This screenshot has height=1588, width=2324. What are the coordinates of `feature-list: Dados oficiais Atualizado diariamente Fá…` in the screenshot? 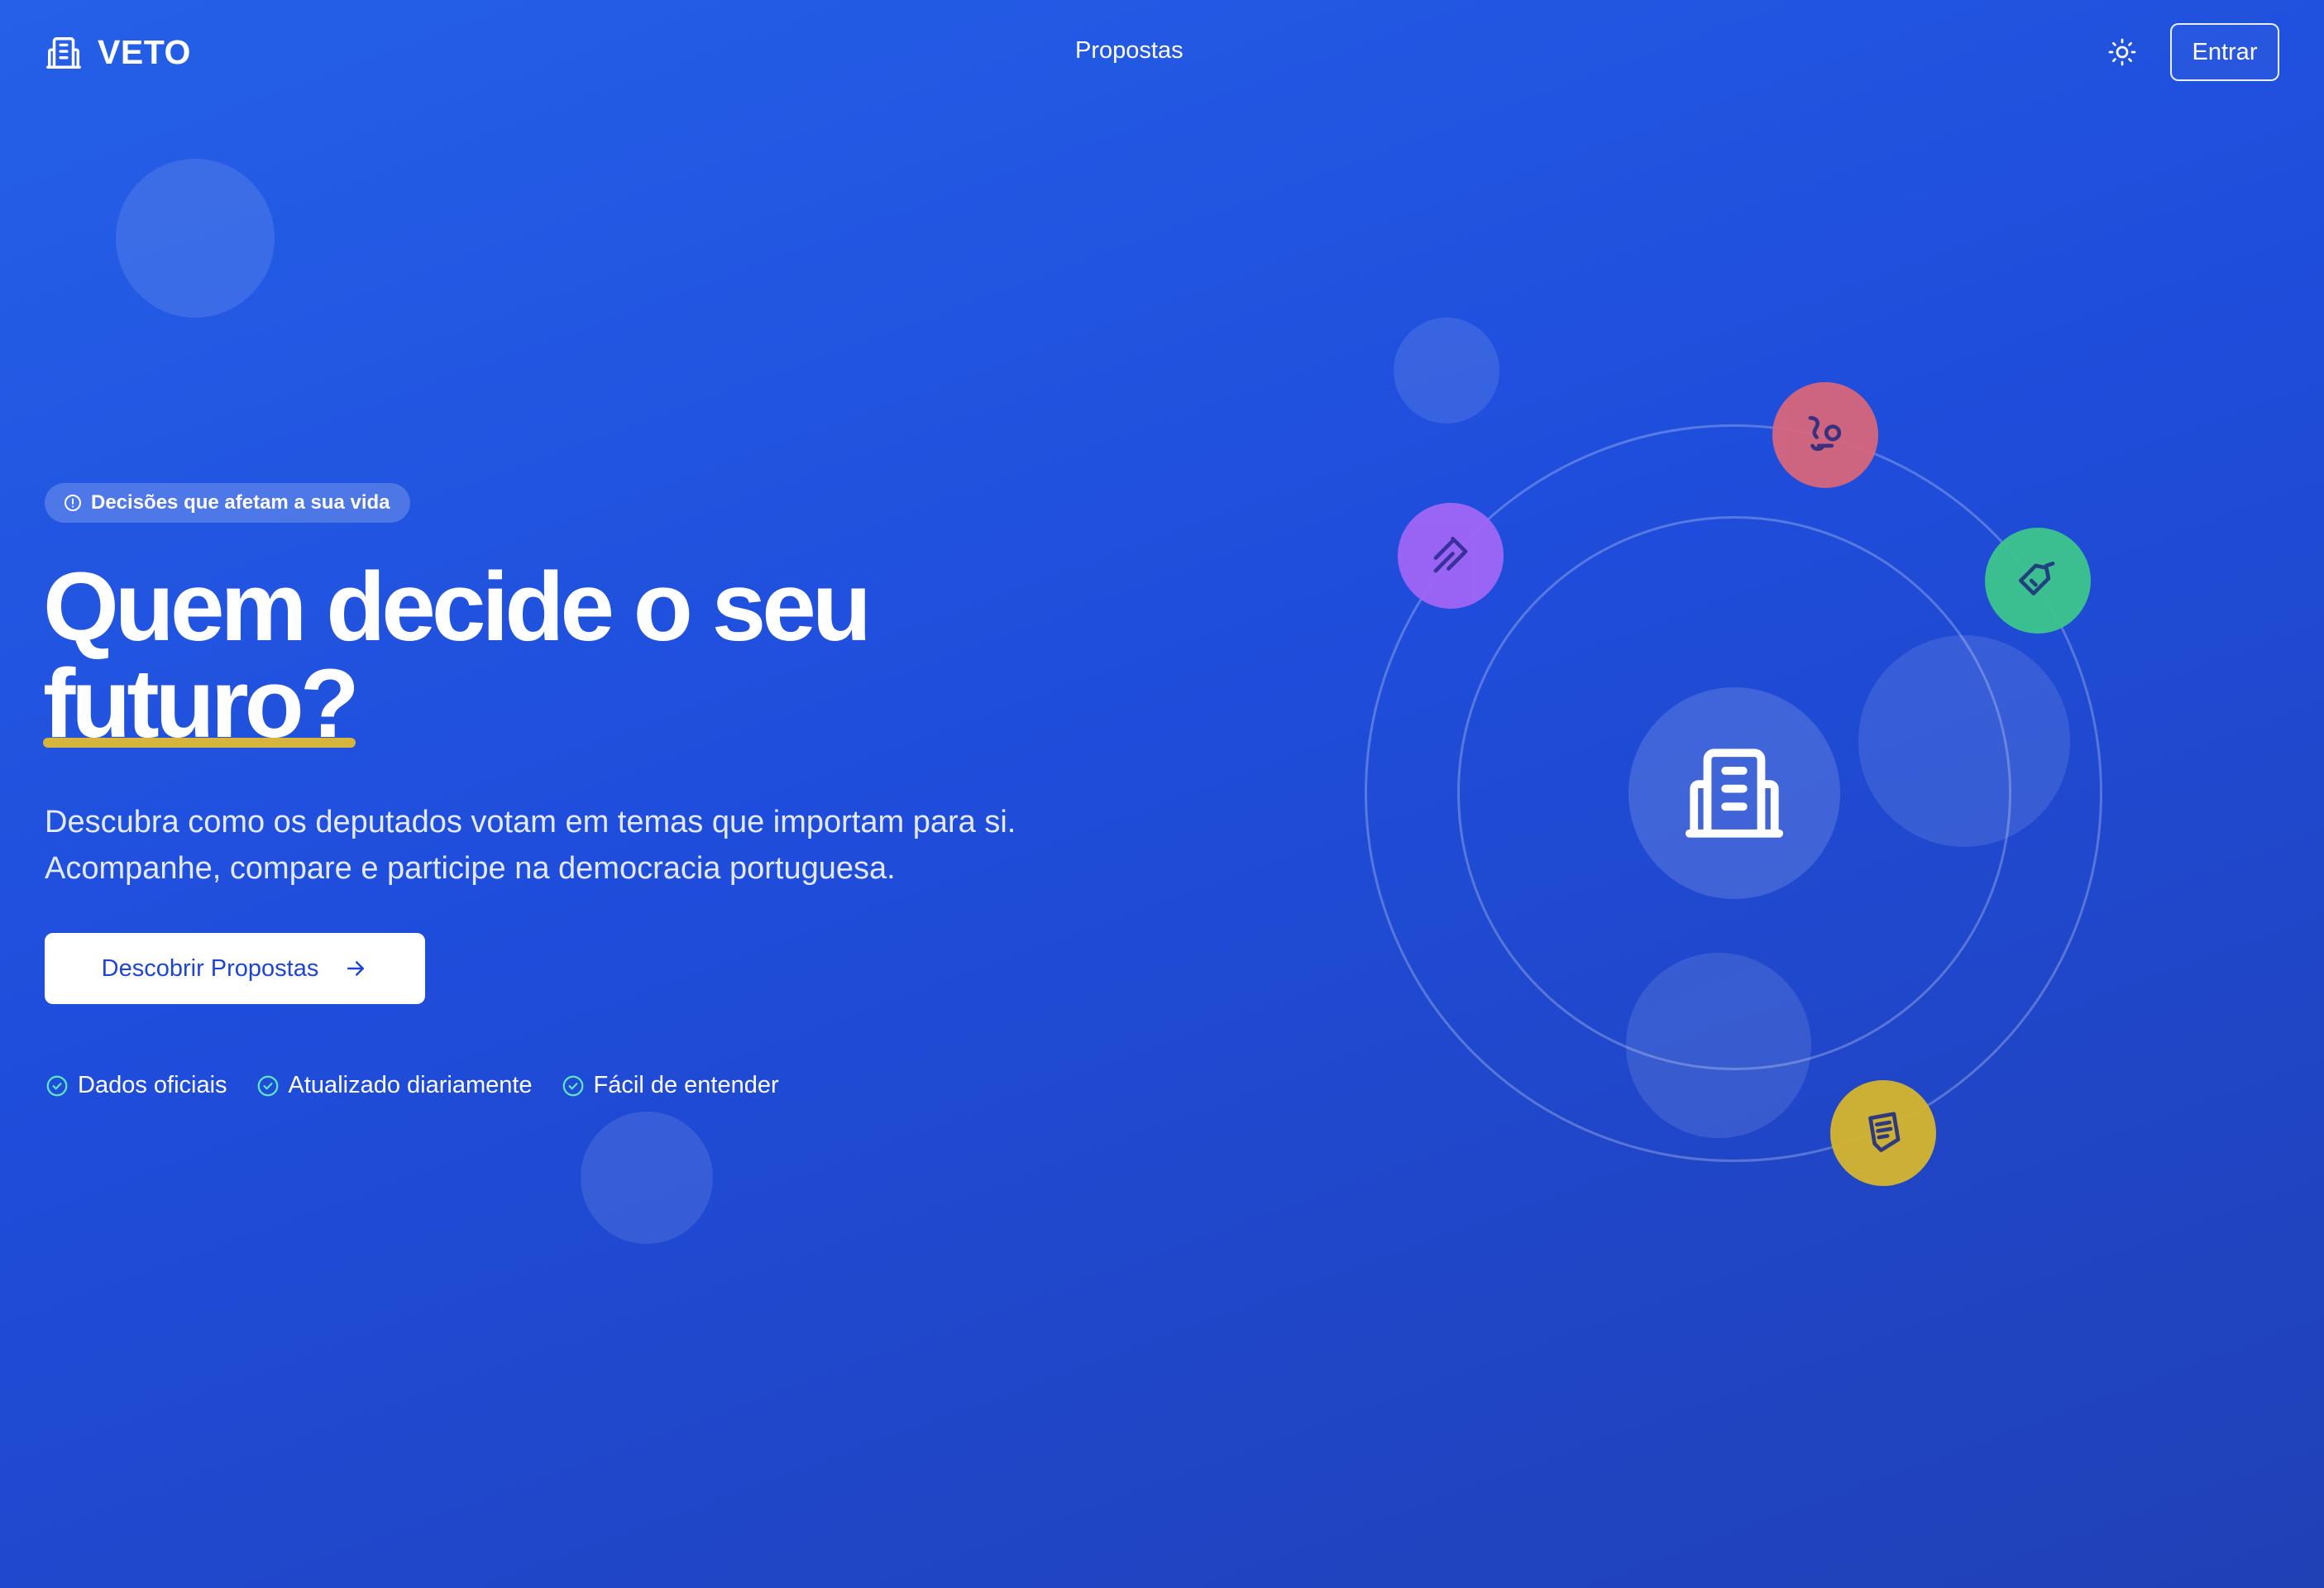 It's located at (412, 1085).